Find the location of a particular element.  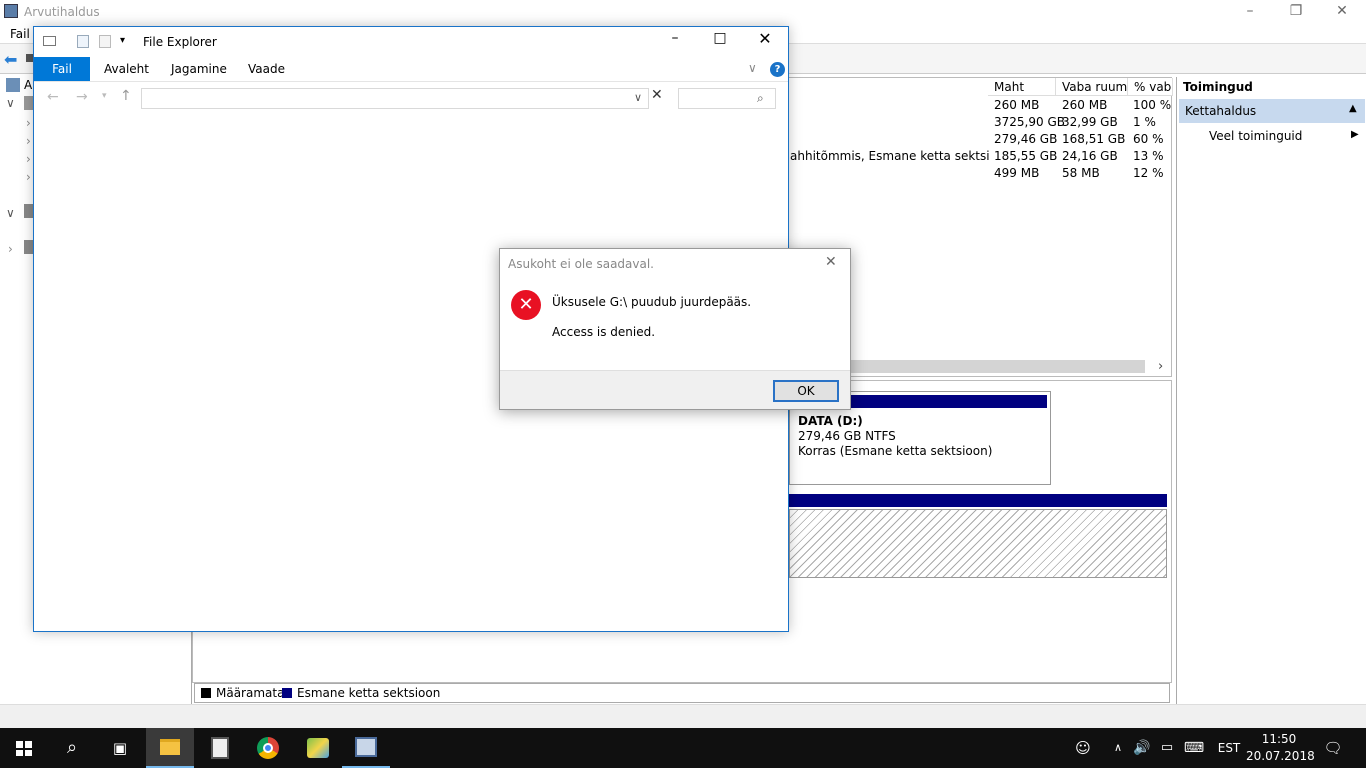

taskbar-computer-management is located at coordinates (366, 748).